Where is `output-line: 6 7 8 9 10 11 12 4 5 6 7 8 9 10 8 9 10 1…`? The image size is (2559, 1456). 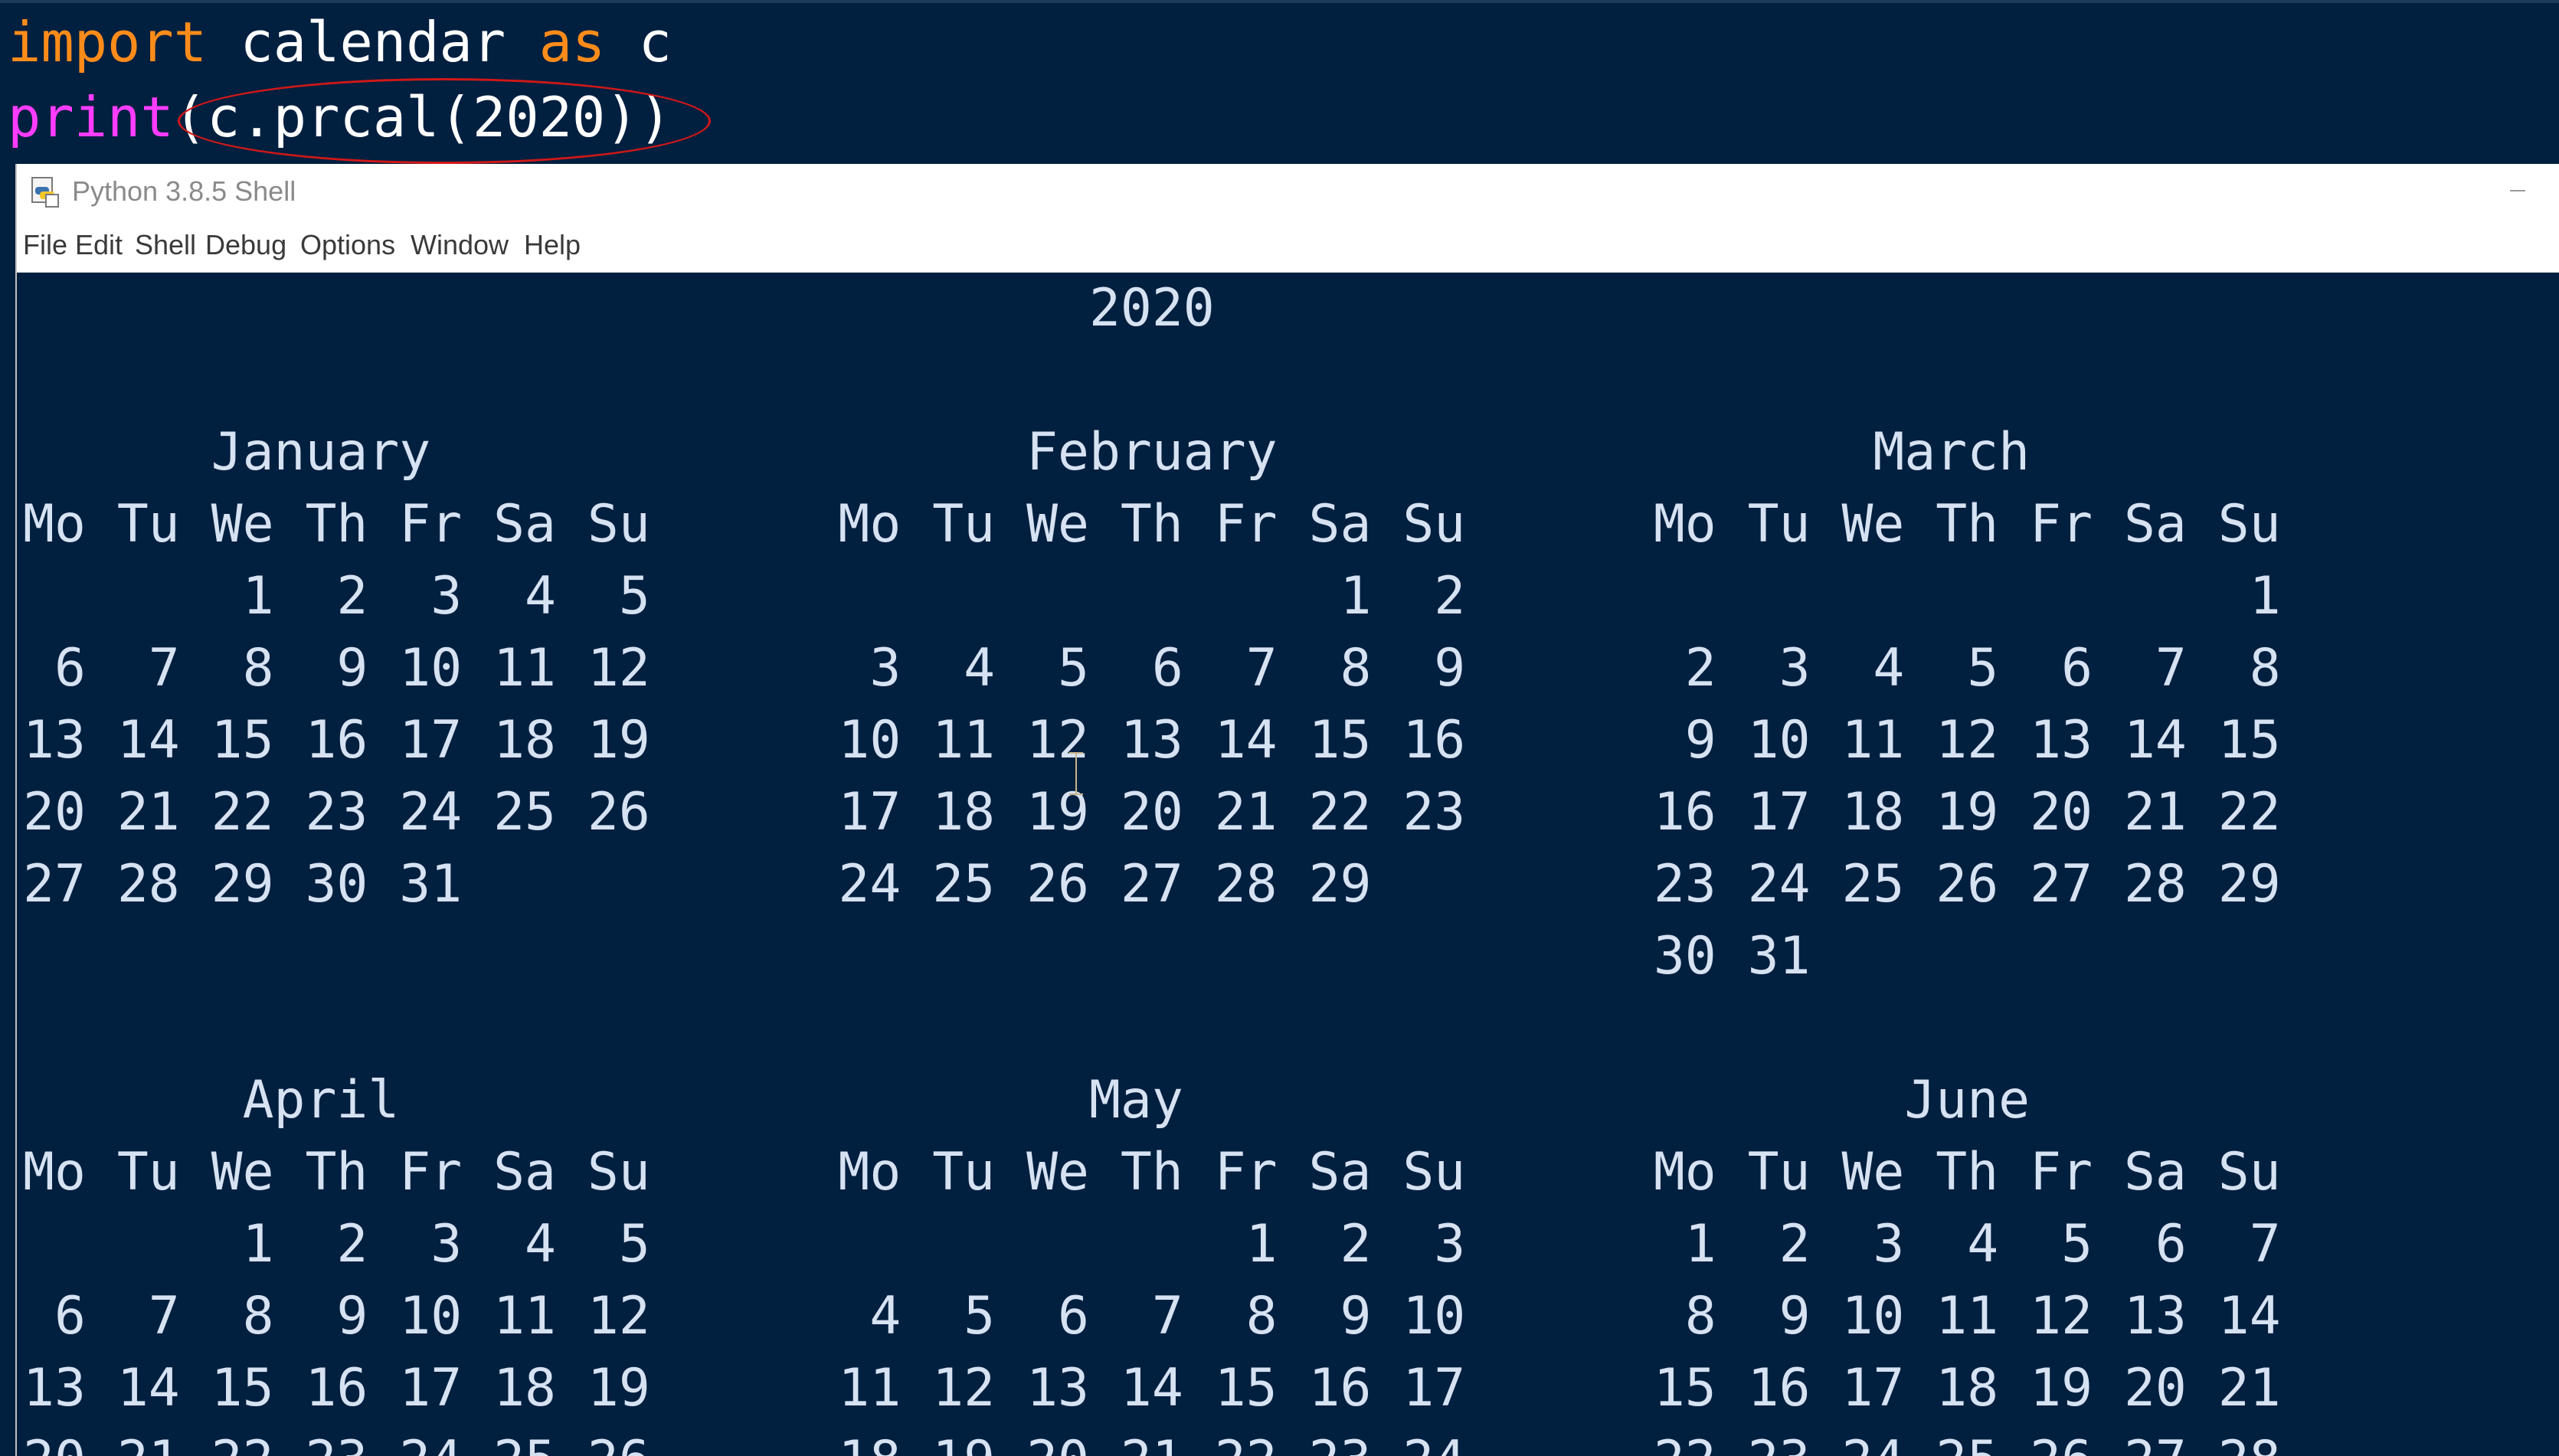
output-line: 6 7 8 9 10 11 12 4 5 6 7 8 9 10 8 9 10 1… is located at coordinates (1152, 1316).